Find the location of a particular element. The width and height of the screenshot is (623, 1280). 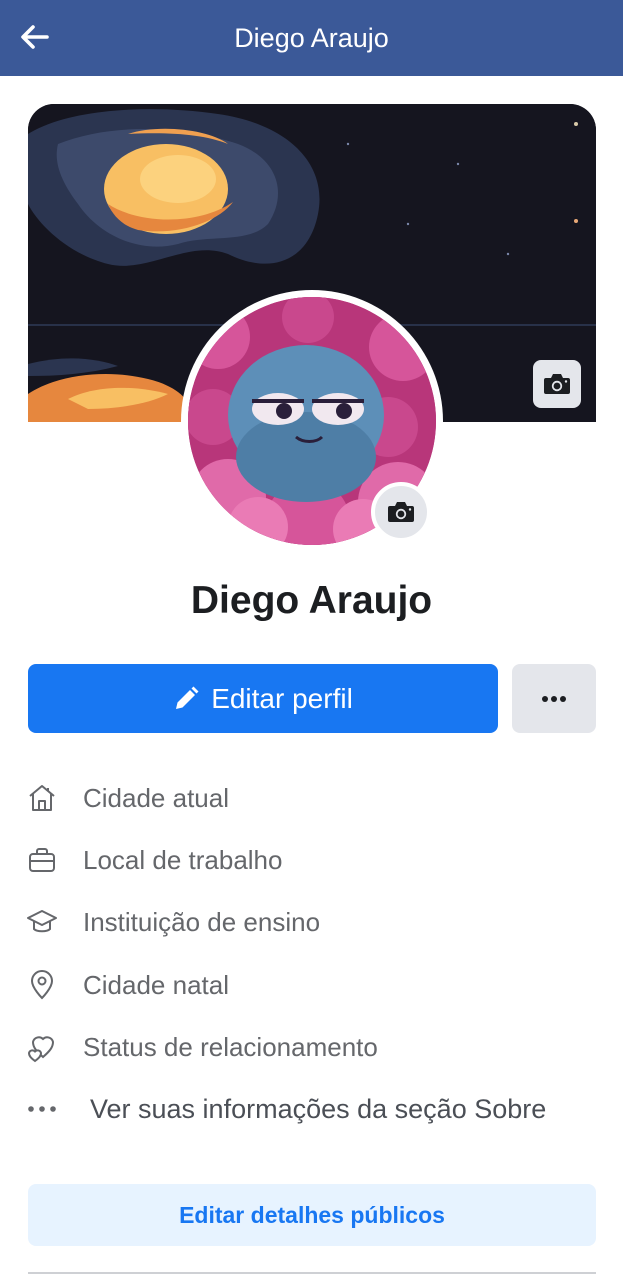

detail-current-city: Cidade atual is located at coordinates (314, 798).